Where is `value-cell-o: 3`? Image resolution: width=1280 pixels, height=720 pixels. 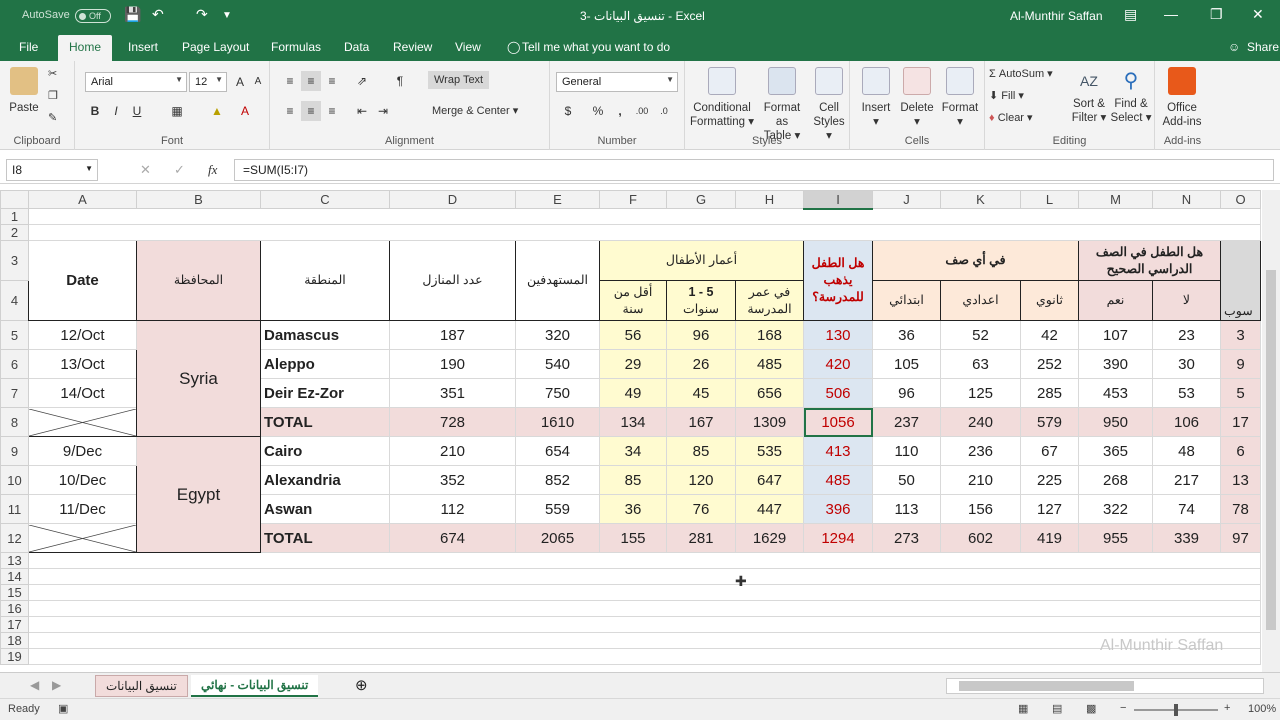 value-cell-o: 3 is located at coordinates (1240, 335).